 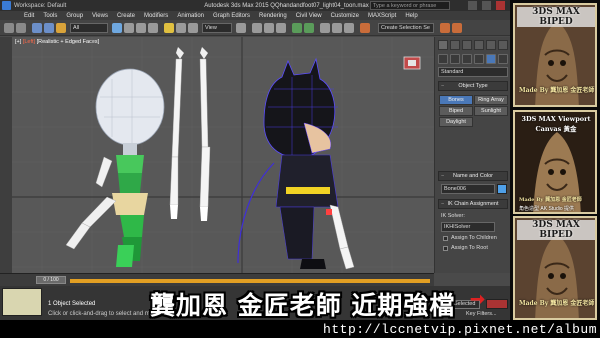 I want to click on menu-maxscript: MAXScript, so click(x=382, y=16).